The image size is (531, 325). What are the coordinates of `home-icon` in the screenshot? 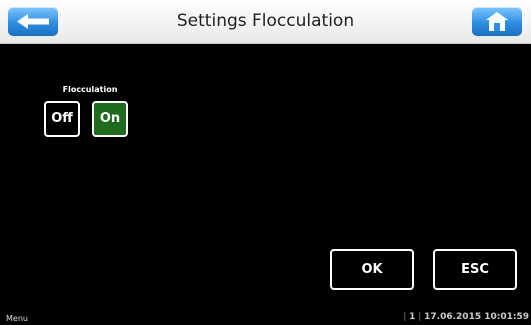 It's located at (497, 21).